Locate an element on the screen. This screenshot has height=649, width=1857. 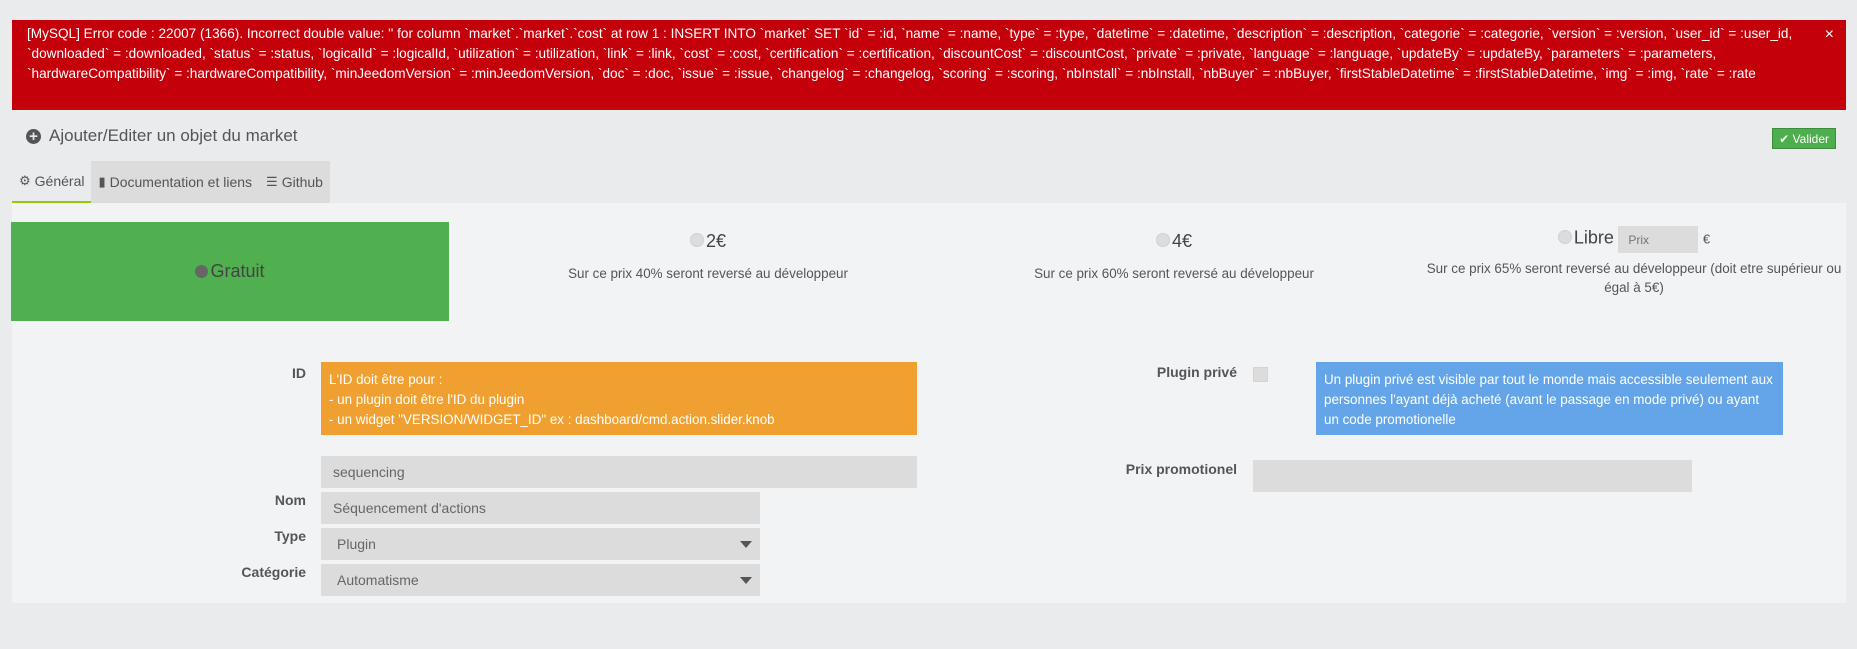
categorie-select-value: Automatisme is located at coordinates (378, 580).